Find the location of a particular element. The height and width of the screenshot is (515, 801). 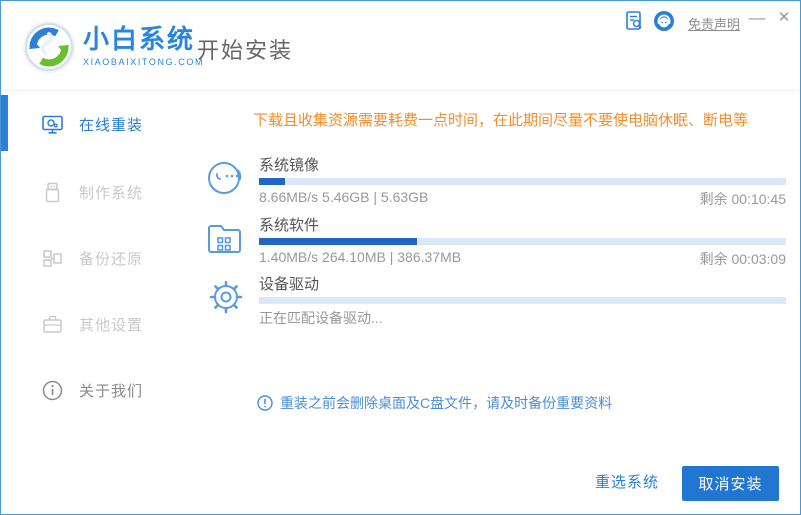

task-stats: 1.40MB/s 264.10MB | 386.37MB is located at coordinates (360, 257).